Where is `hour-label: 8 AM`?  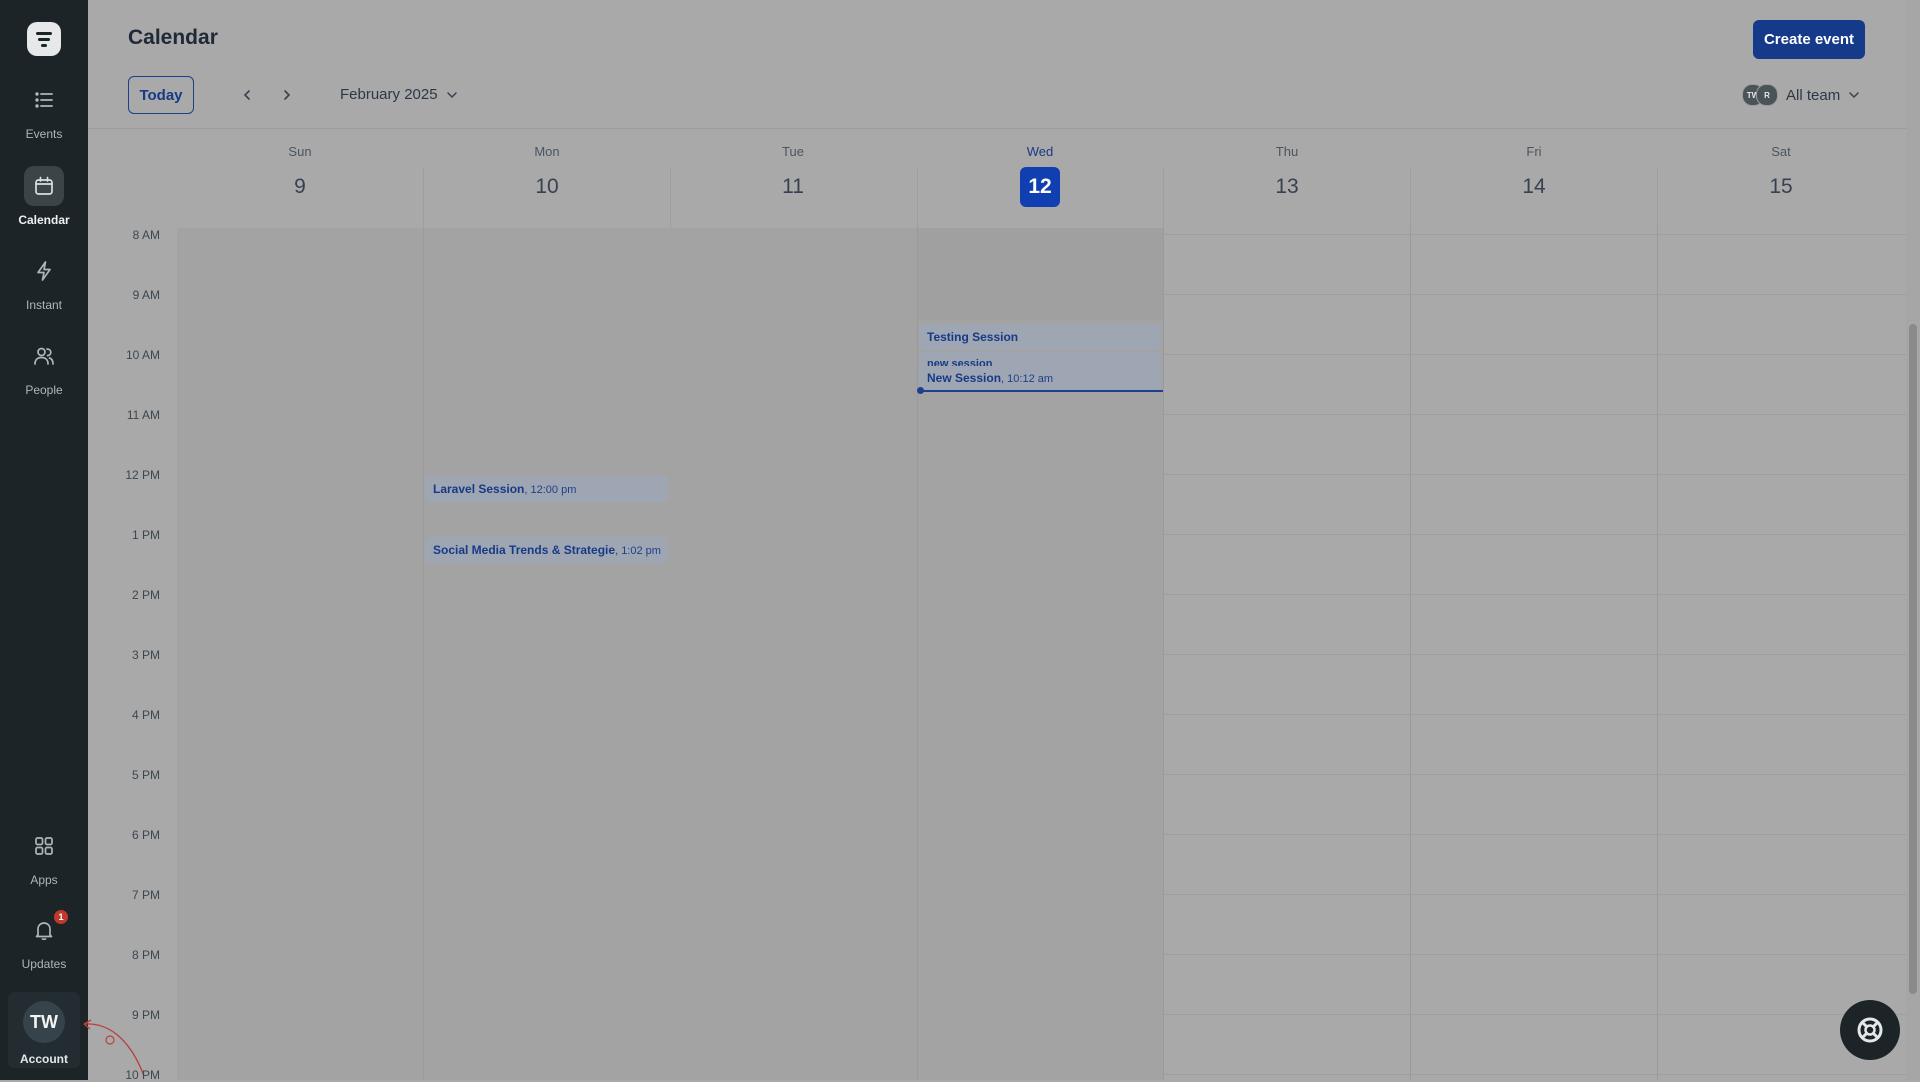
hour-label: 8 AM is located at coordinates (146, 235).